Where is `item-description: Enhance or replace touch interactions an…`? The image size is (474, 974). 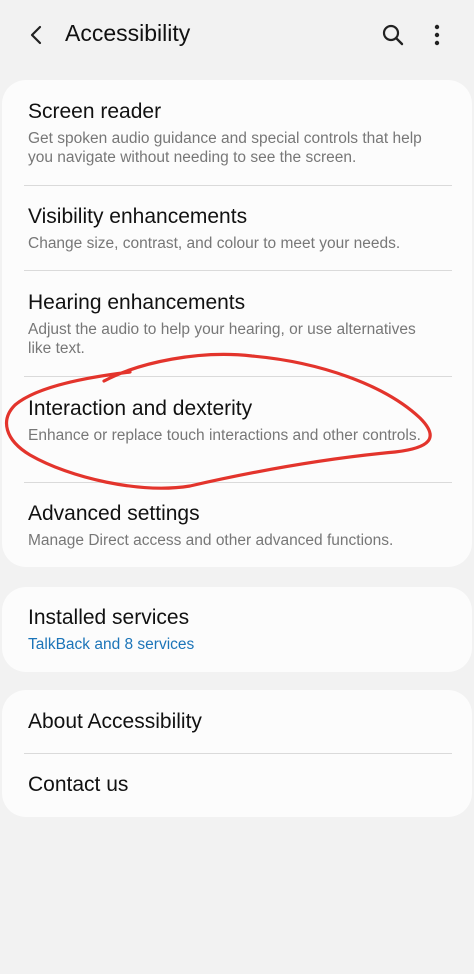
item-description: Enhance or replace touch interactions an… is located at coordinates (224, 435).